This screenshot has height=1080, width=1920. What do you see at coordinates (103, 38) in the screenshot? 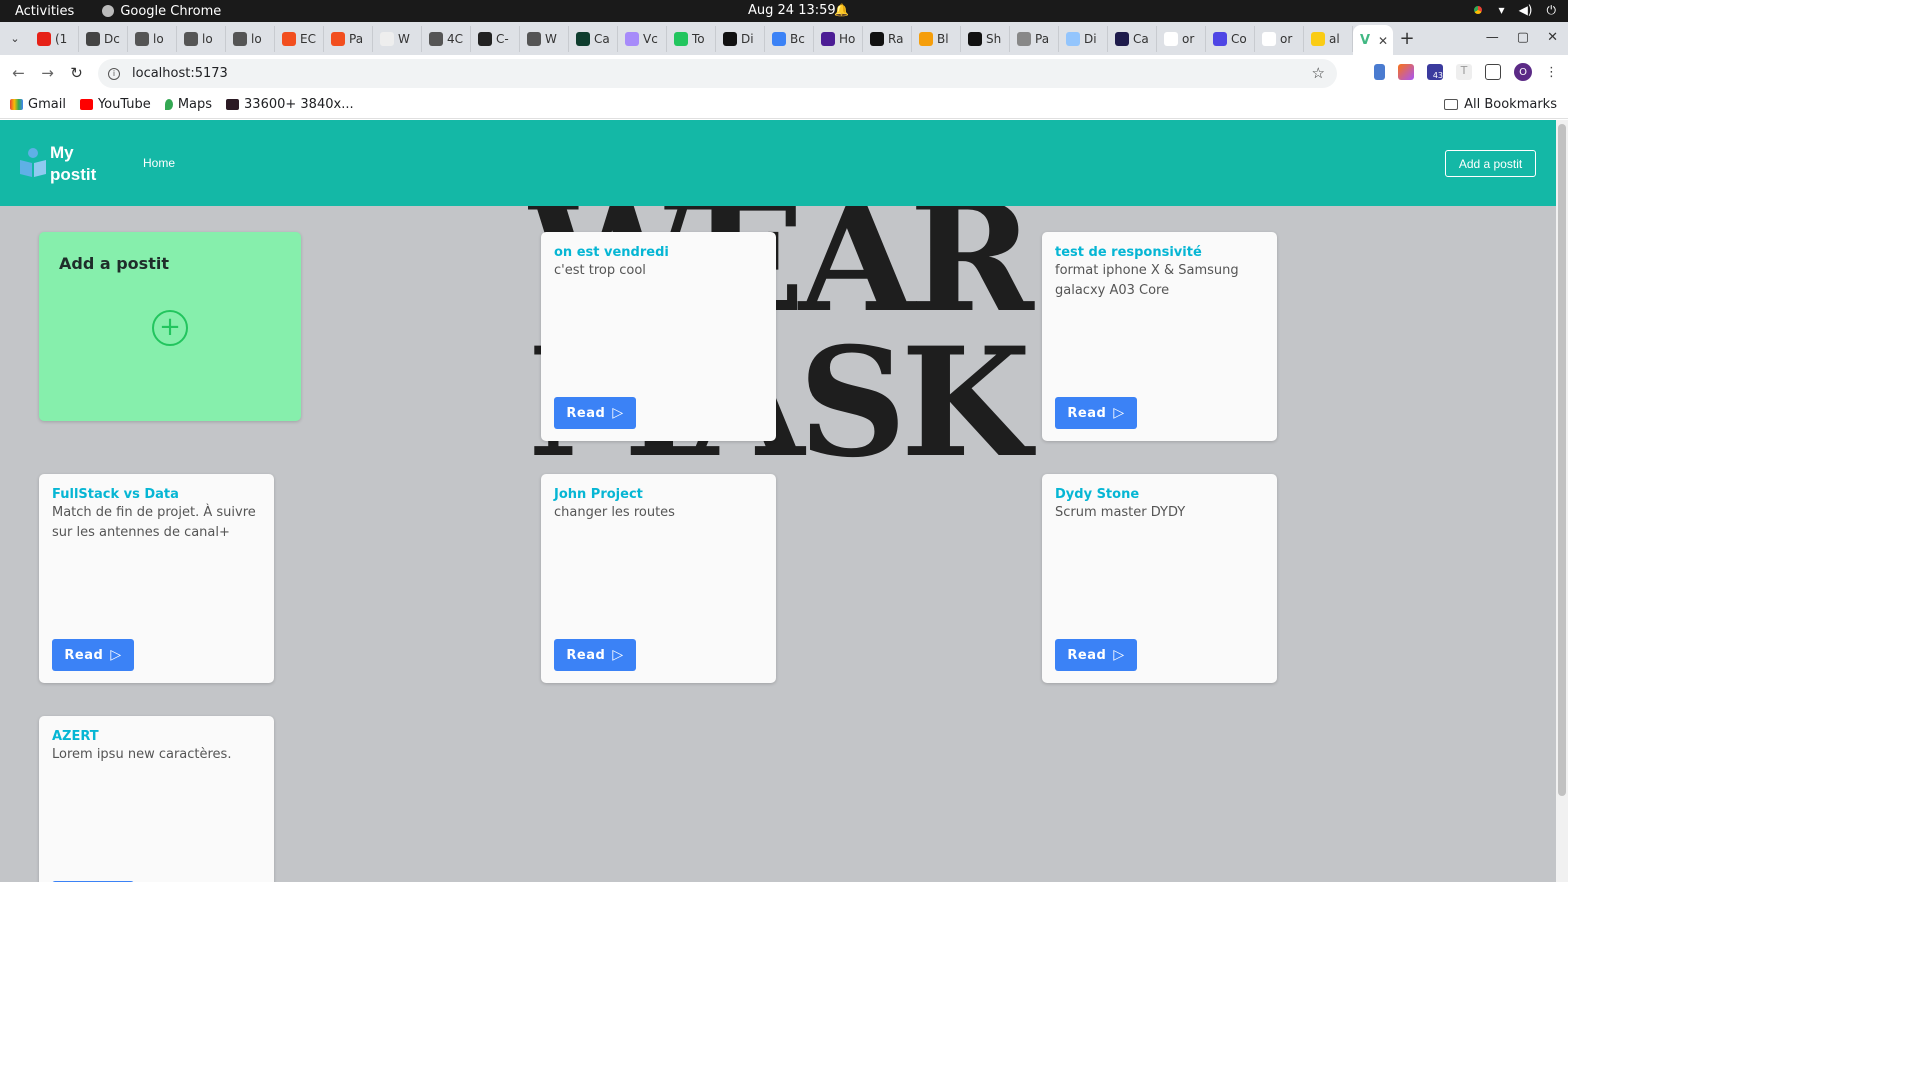
I see `tab-1: Dc` at bounding box center [103, 38].